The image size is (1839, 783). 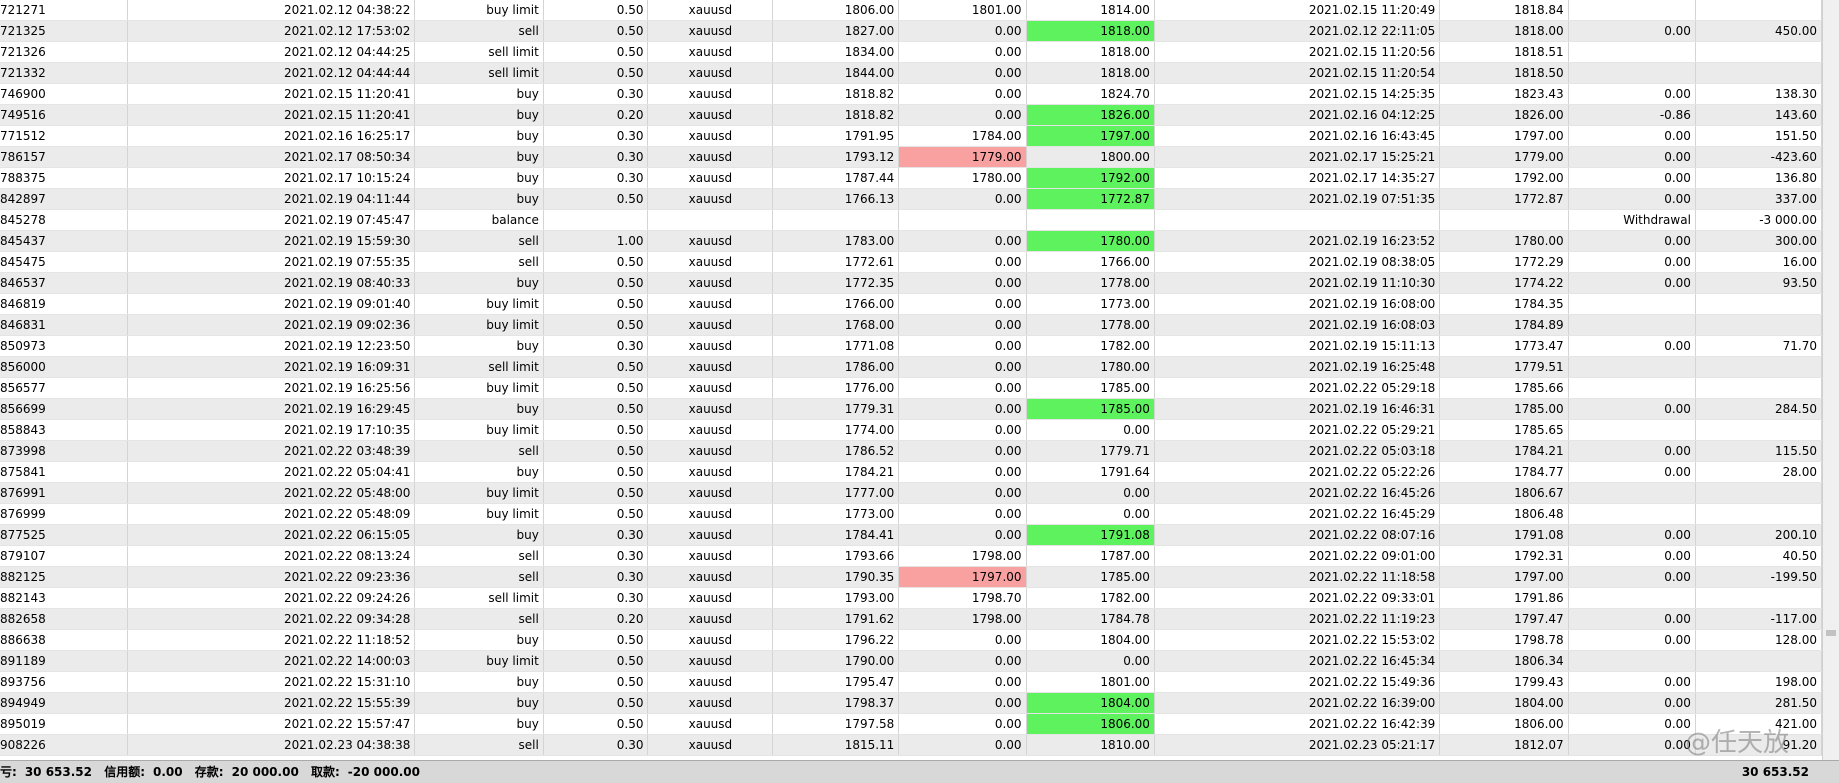 What do you see at coordinates (1504, 136) in the screenshot?
I see `cell-close-price: 1797.00` at bounding box center [1504, 136].